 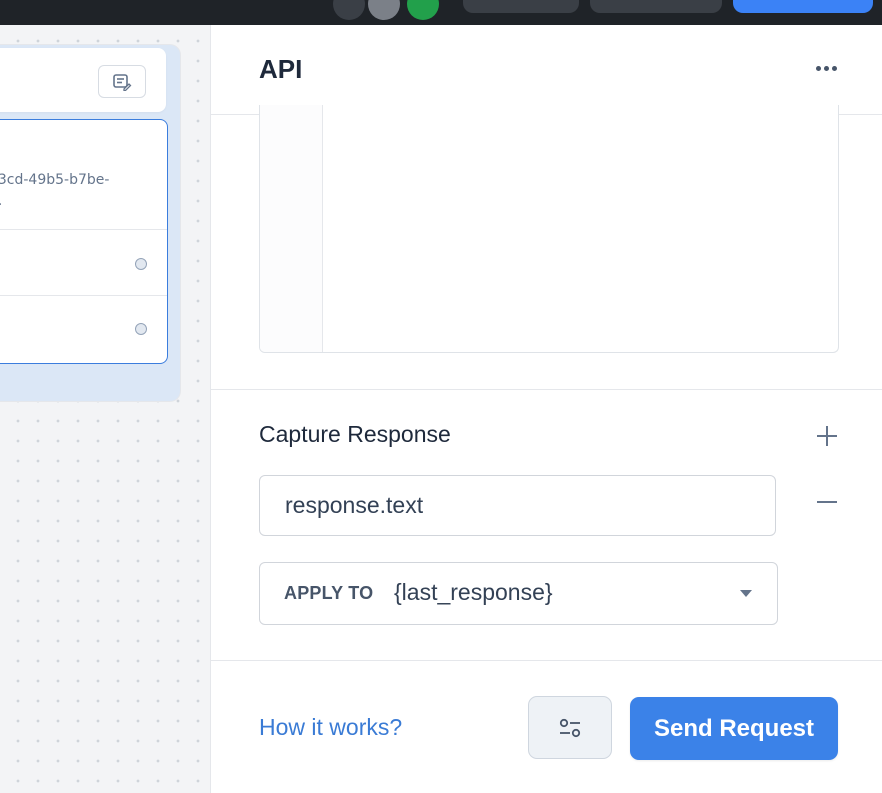 I want to click on minus-icon, so click(x=827, y=502).